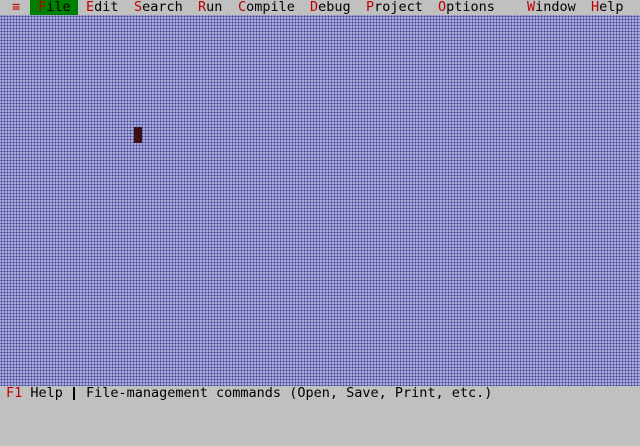 This screenshot has height=446, width=640. I want to click on menu-project: Project, so click(394, 7).